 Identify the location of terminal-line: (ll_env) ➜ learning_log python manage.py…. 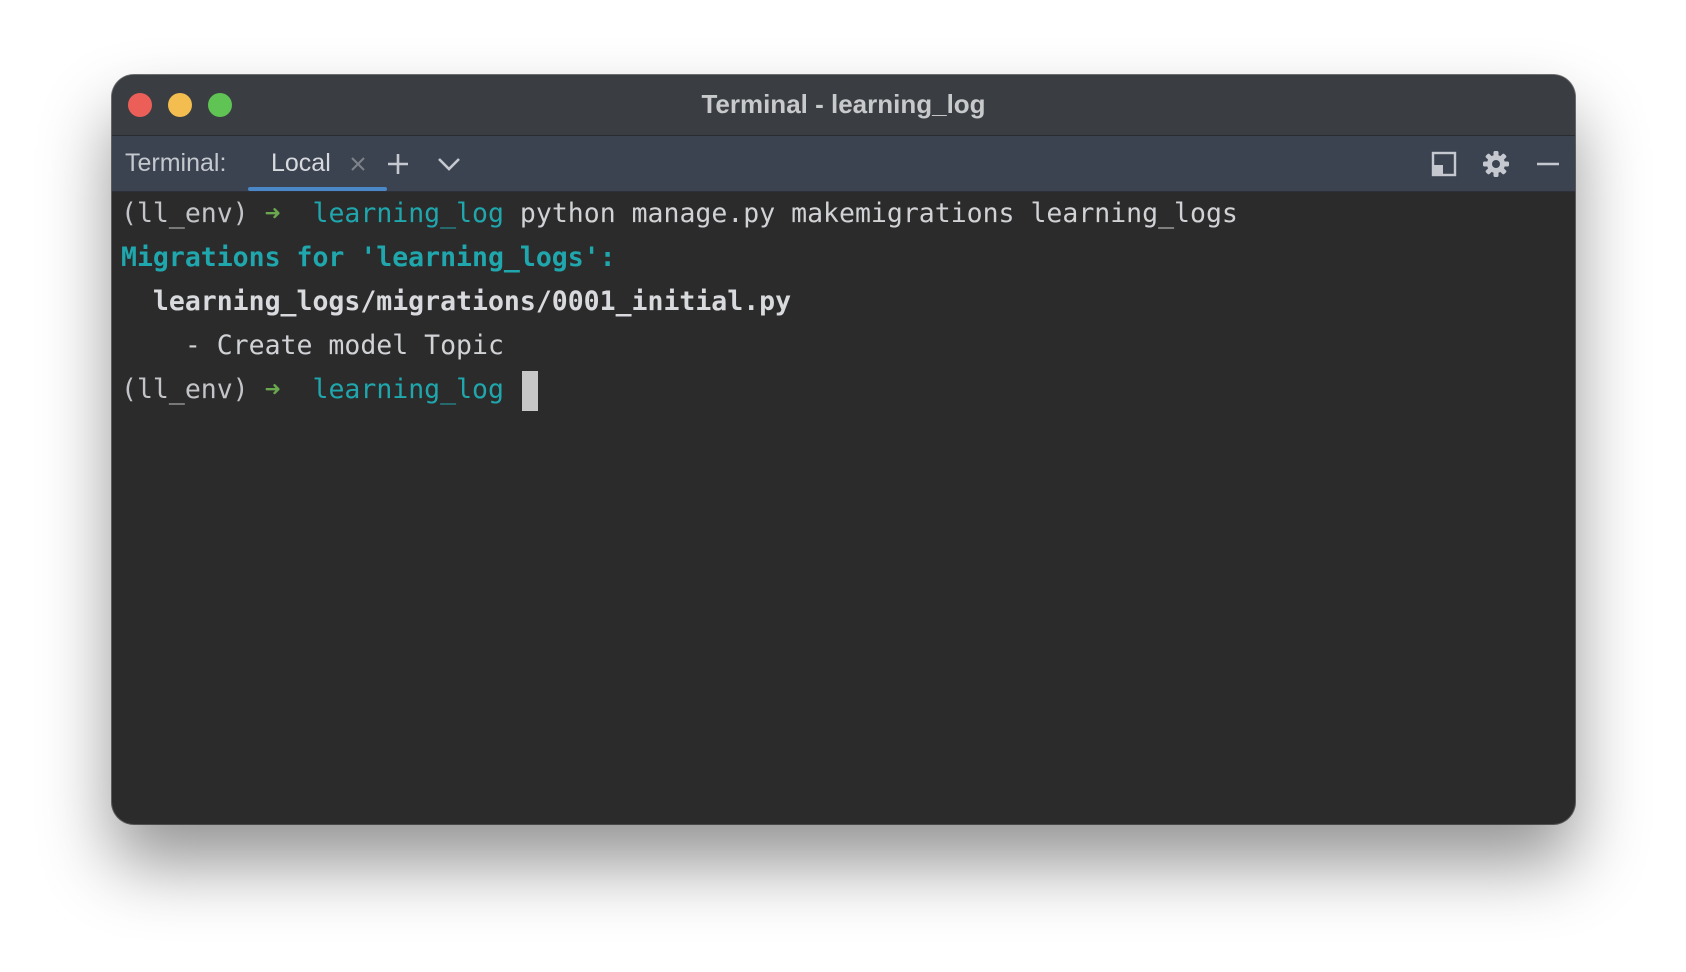
(679, 214).